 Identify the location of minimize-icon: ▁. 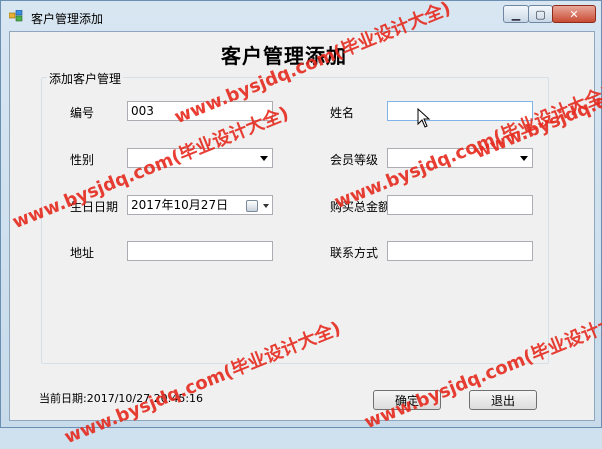
(516, 14).